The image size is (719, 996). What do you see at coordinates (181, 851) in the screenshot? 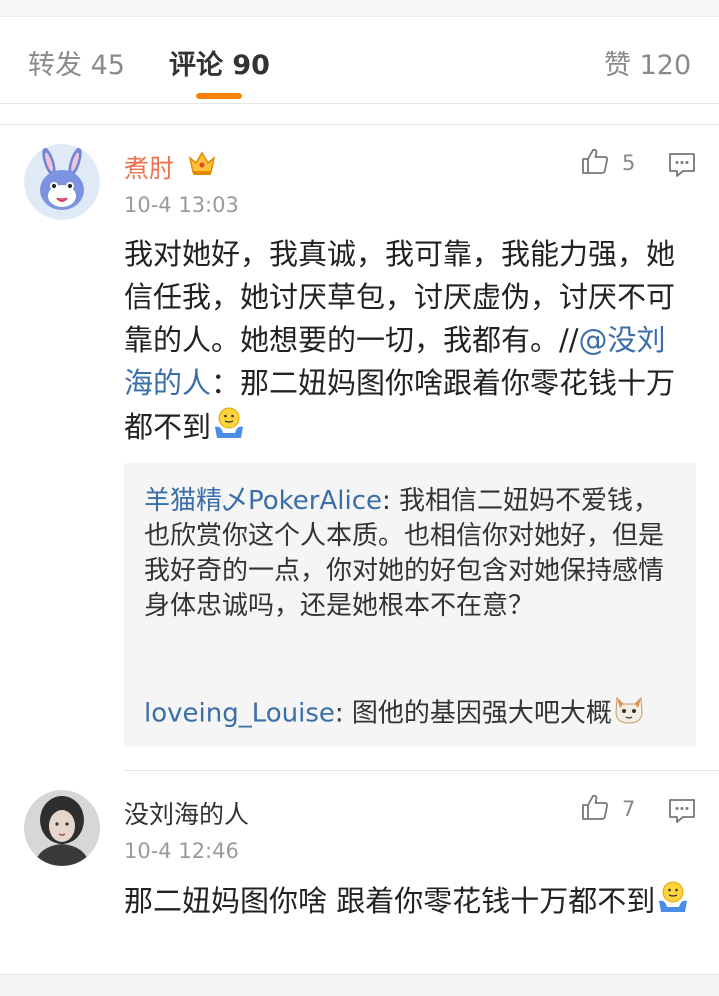
I see `comment-time: 10-4 12:46` at bounding box center [181, 851].